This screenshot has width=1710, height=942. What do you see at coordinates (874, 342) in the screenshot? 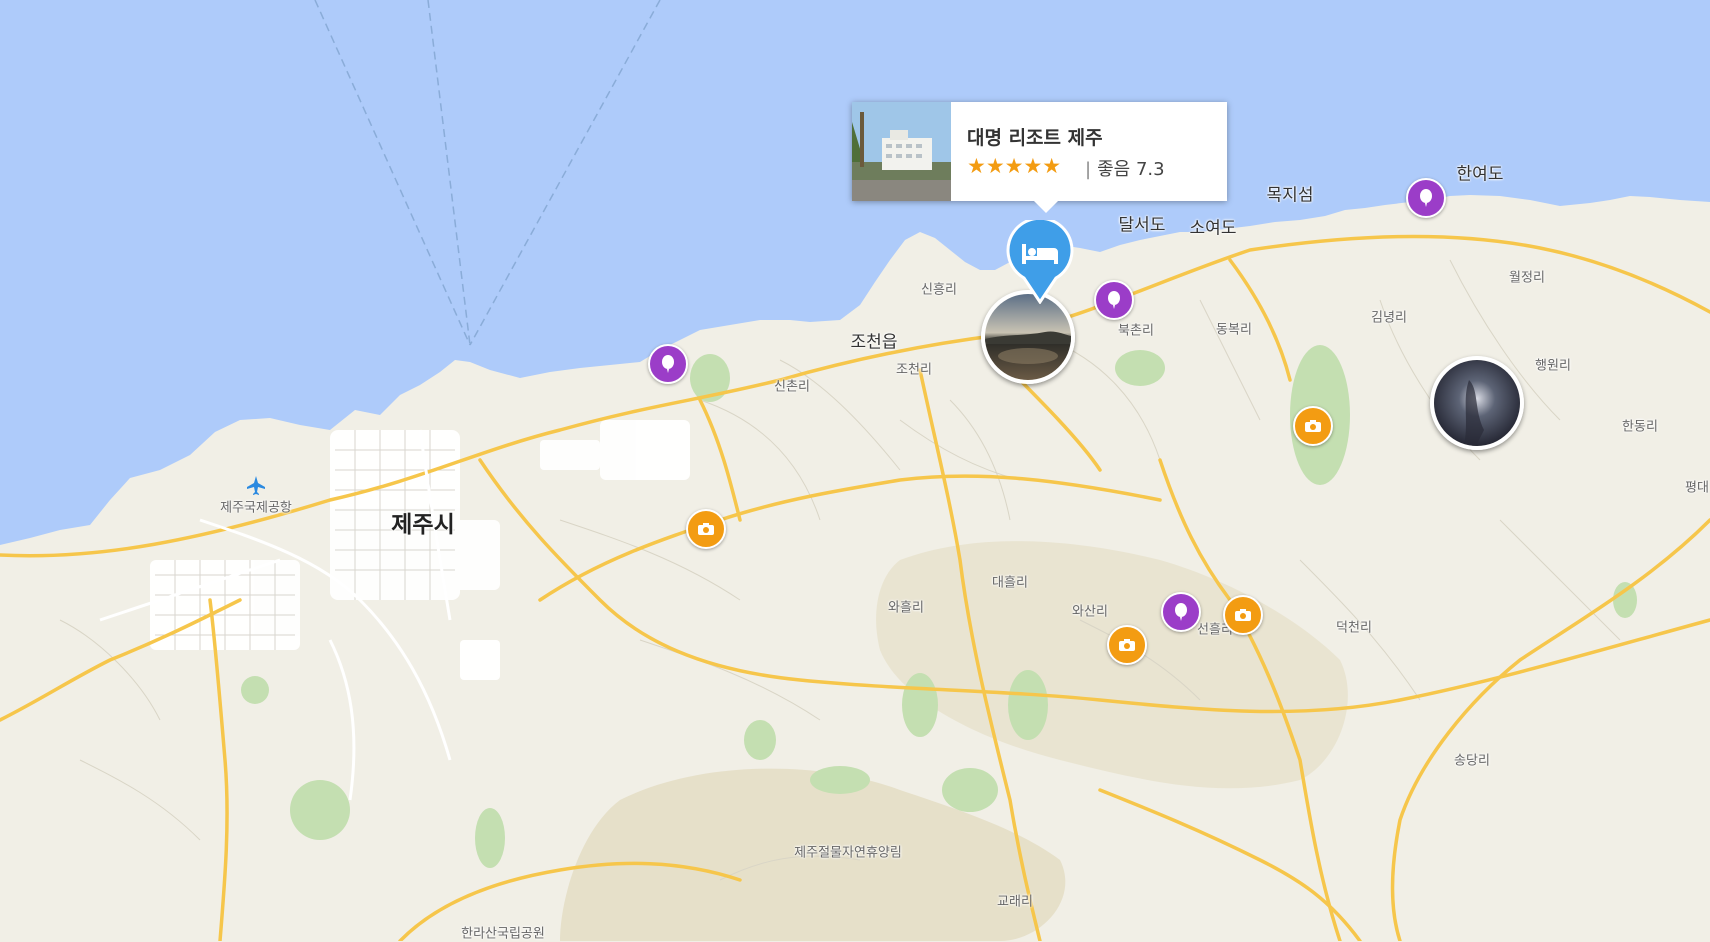
I see `label-jocheon-eup: 조천읍` at bounding box center [874, 342].